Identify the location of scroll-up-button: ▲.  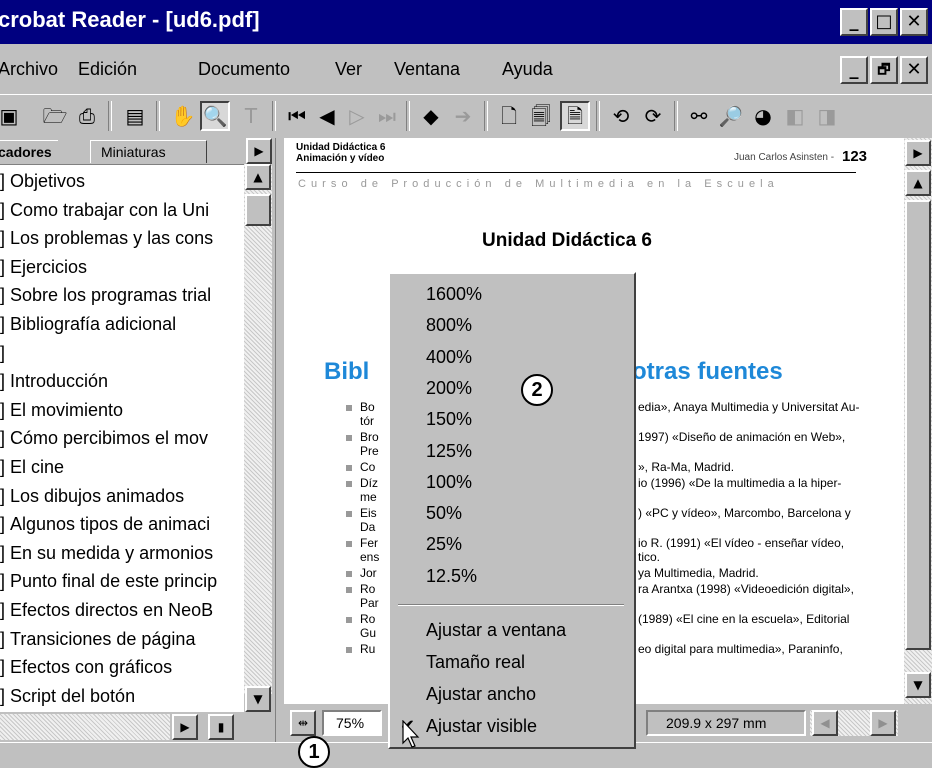
(258, 177).